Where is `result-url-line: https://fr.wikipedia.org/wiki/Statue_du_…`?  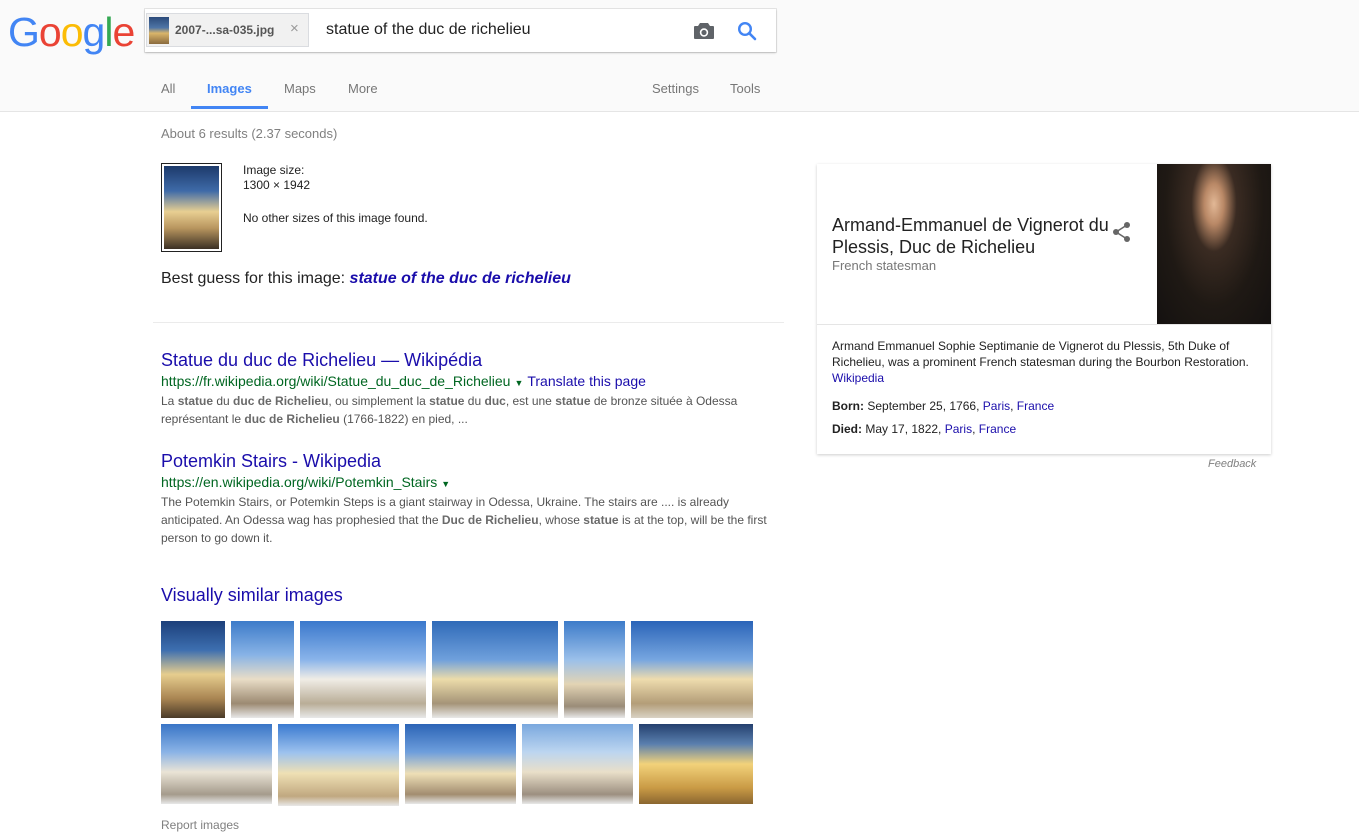
result-url-line: https://fr.wikipedia.org/wiki/Statue_du_… is located at coordinates (471, 382).